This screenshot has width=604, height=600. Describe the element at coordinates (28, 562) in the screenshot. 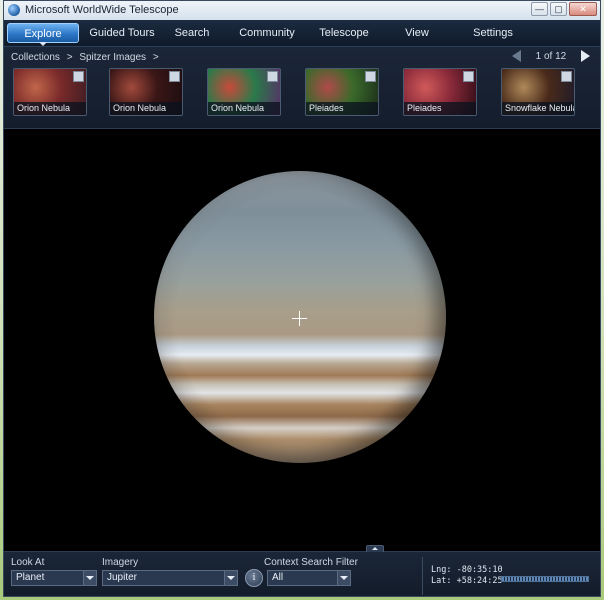

I see `look-at-label: Look At` at that location.